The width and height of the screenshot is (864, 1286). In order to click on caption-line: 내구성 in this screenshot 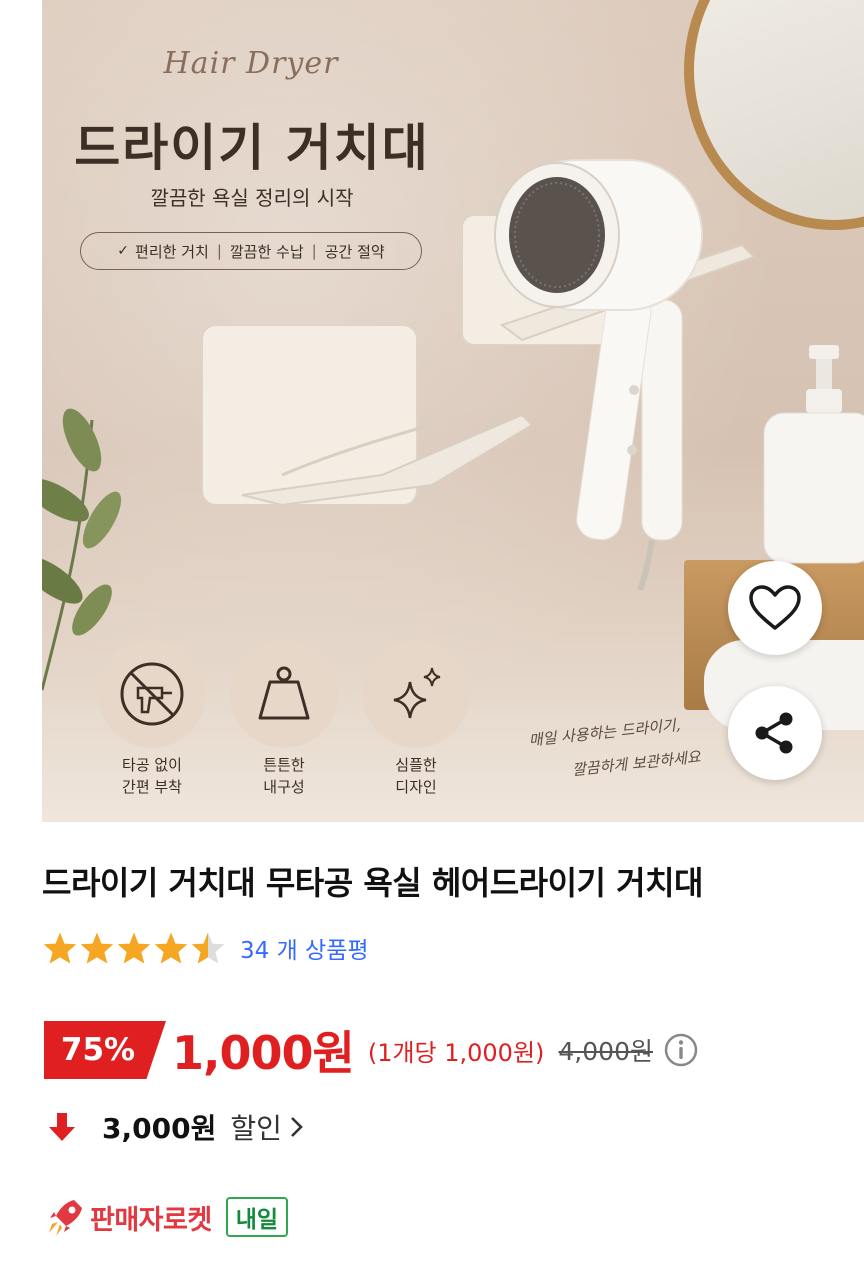, I will do `click(284, 787)`.